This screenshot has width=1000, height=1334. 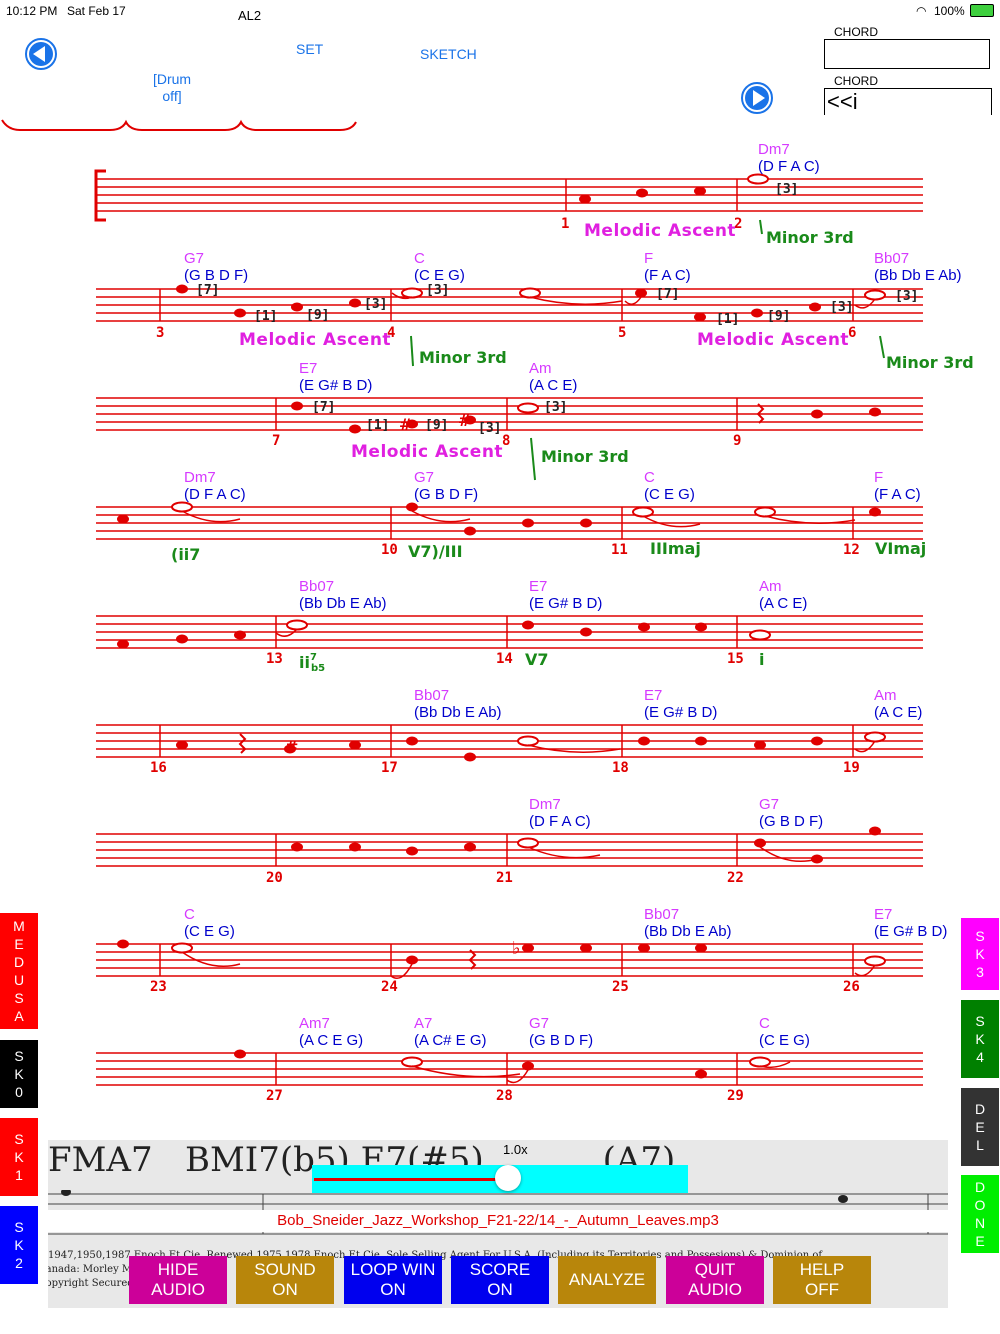 I want to click on action-button: SCORE ON, so click(x=500, y=1280).